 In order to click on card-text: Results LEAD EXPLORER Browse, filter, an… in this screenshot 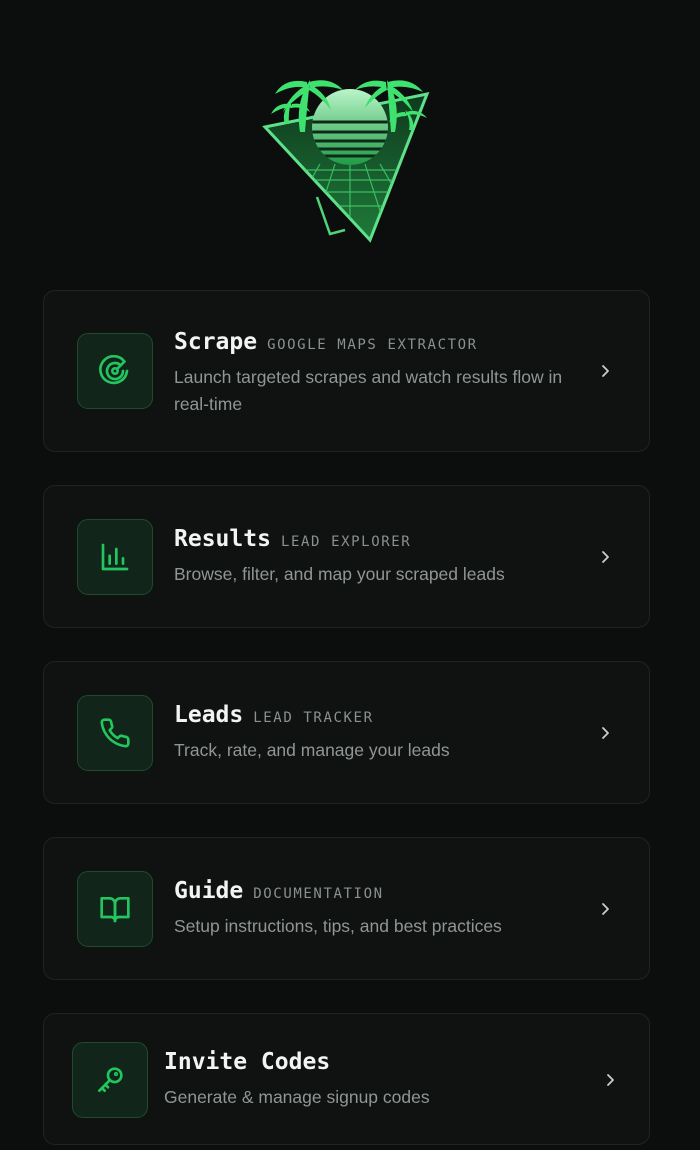, I will do `click(339, 557)`.